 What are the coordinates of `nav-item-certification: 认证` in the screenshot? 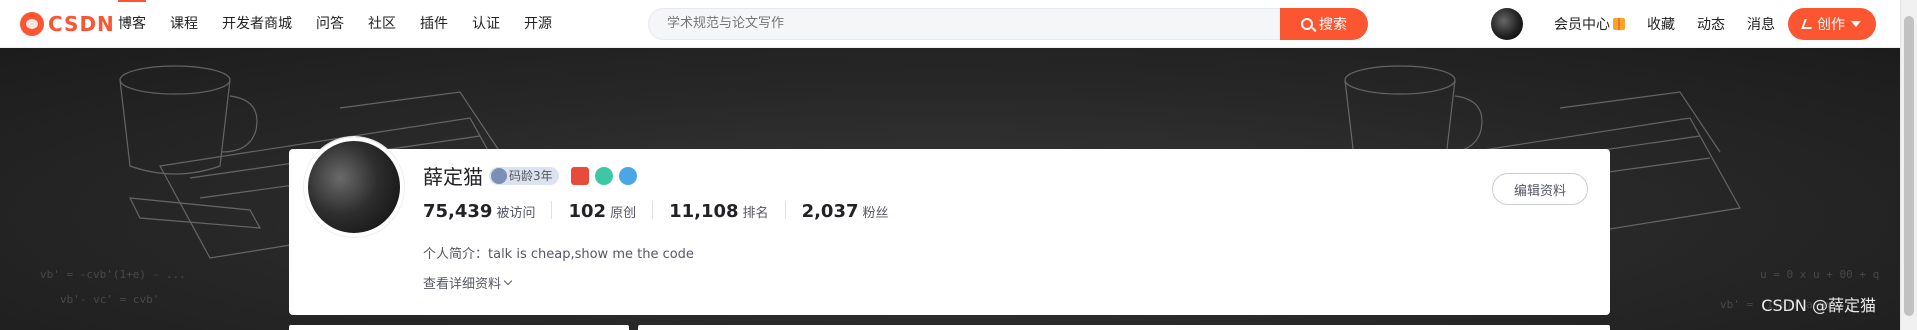 It's located at (486, 24).